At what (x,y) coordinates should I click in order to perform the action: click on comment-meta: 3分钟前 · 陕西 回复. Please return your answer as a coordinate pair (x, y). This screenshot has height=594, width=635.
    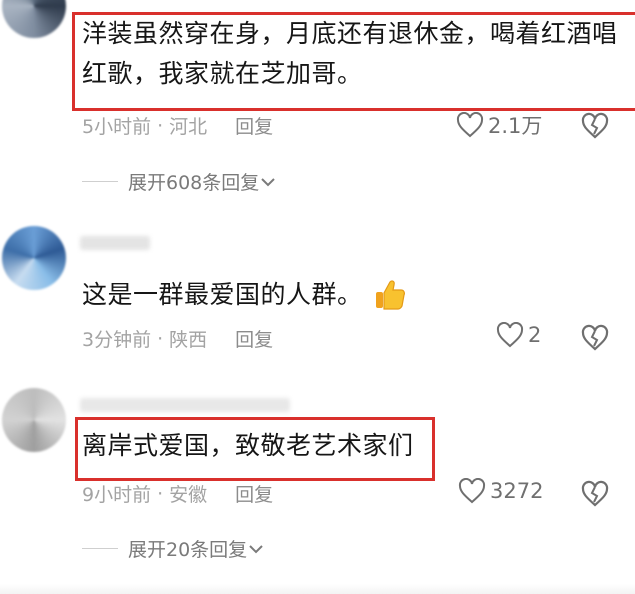
    Looking at the image, I should click on (177, 338).